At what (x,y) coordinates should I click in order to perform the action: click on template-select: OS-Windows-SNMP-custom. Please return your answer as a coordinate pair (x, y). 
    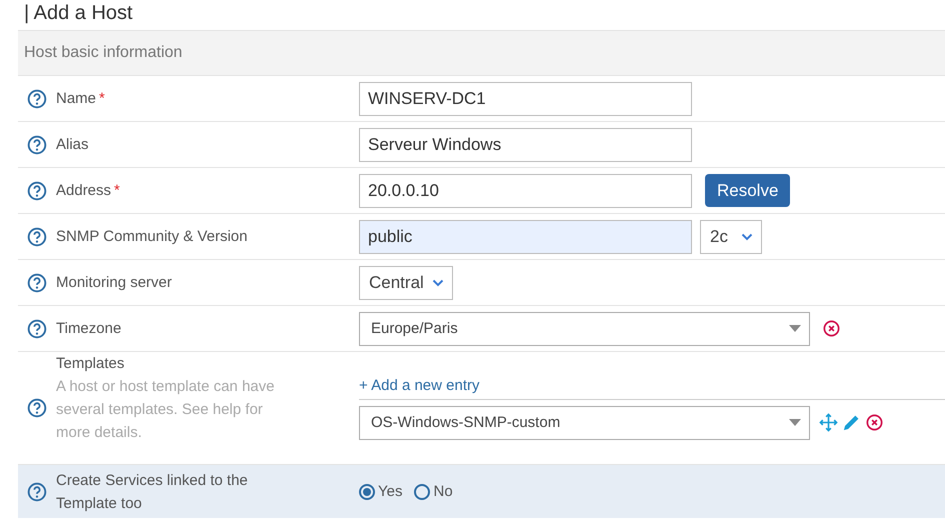
    Looking at the image, I should click on (584, 423).